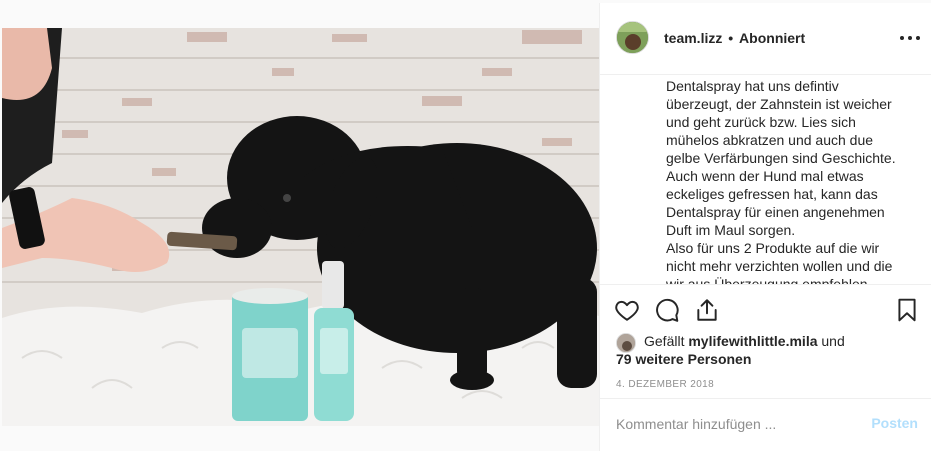  I want to click on caption-line: Duft im Maul sorgen., so click(731, 230).